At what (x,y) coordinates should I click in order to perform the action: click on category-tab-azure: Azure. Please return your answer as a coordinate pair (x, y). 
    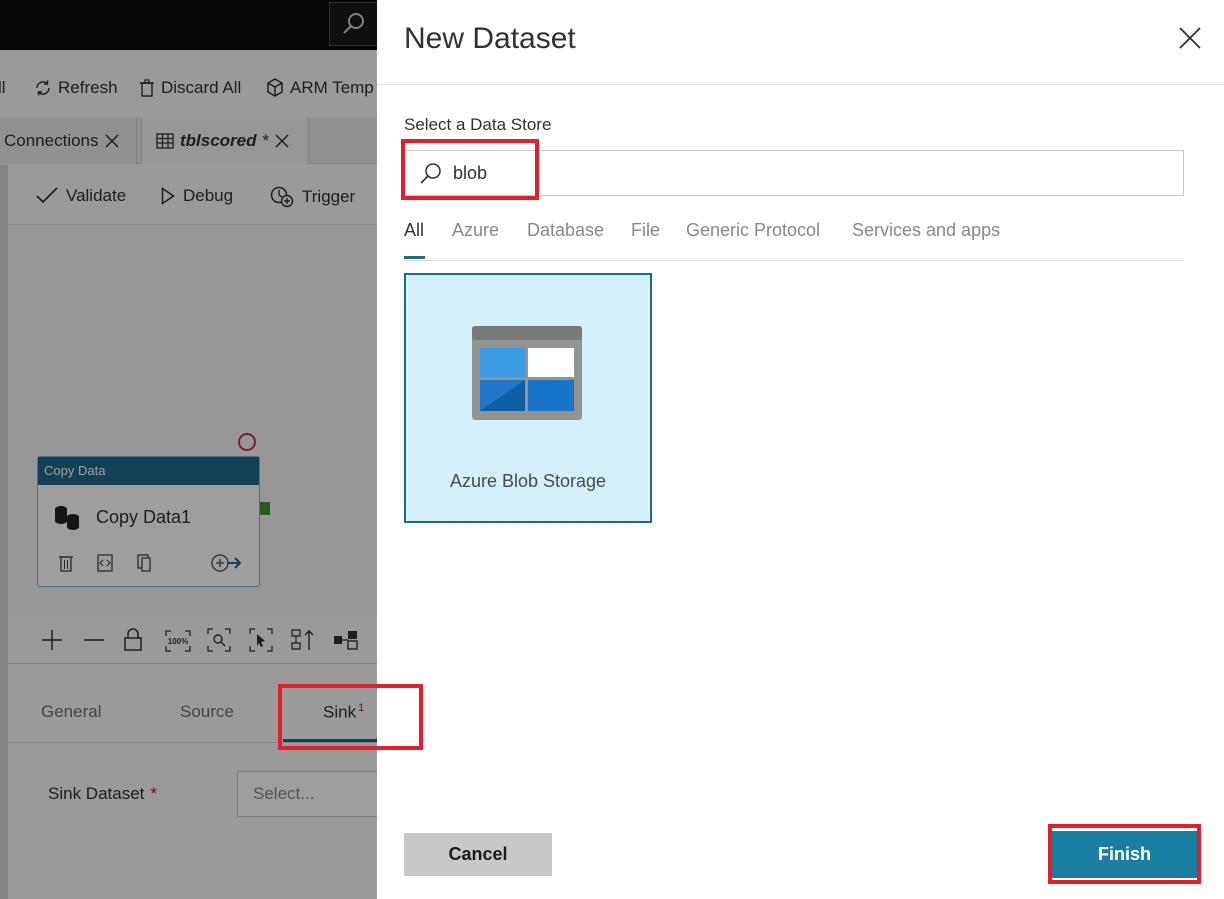
    Looking at the image, I should click on (475, 230).